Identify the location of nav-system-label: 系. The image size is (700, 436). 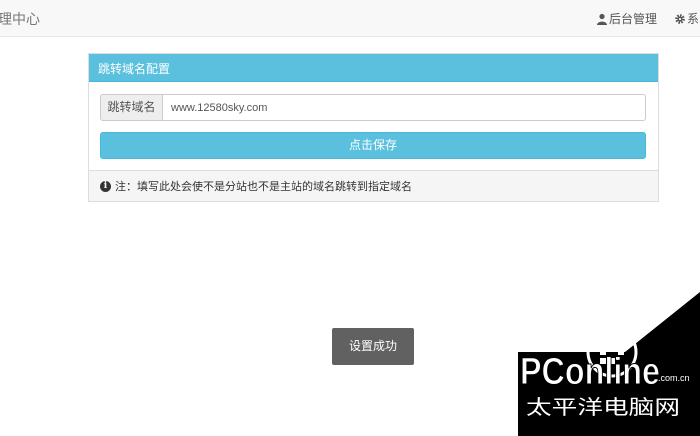
(693, 19).